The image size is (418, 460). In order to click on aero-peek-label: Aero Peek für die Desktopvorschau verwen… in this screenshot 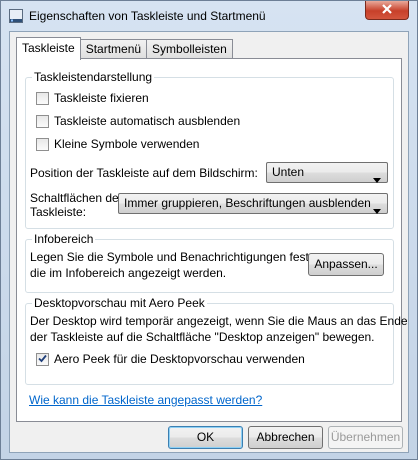, I will do `click(179, 359)`.